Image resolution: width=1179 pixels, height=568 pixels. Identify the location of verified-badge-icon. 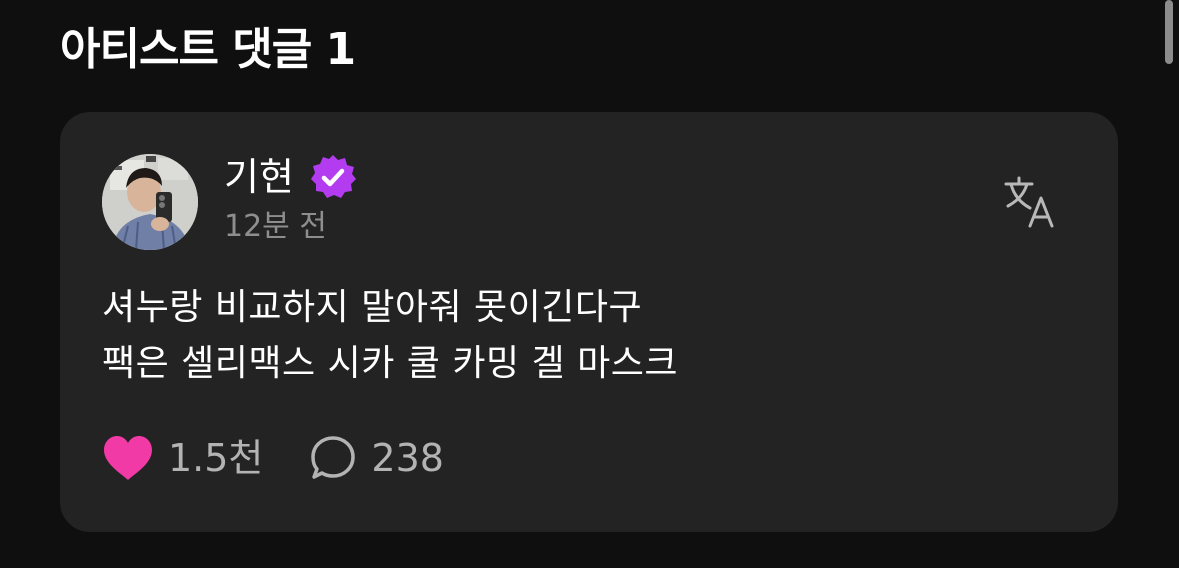
(333, 176).